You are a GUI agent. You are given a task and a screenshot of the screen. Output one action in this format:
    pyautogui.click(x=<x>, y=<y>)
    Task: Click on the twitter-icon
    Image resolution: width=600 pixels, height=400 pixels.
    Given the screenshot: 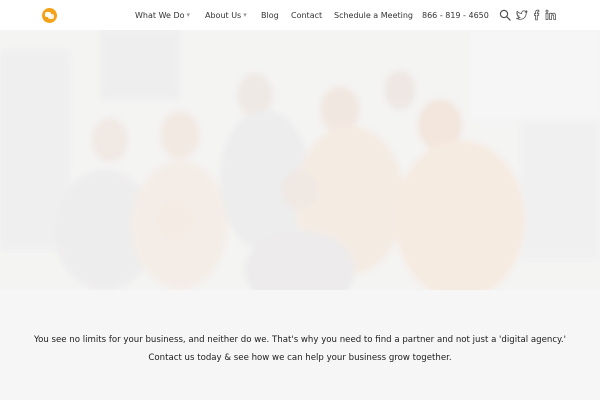 What is the action you would take?
    pyautogui.click(x=522, y=15)
    